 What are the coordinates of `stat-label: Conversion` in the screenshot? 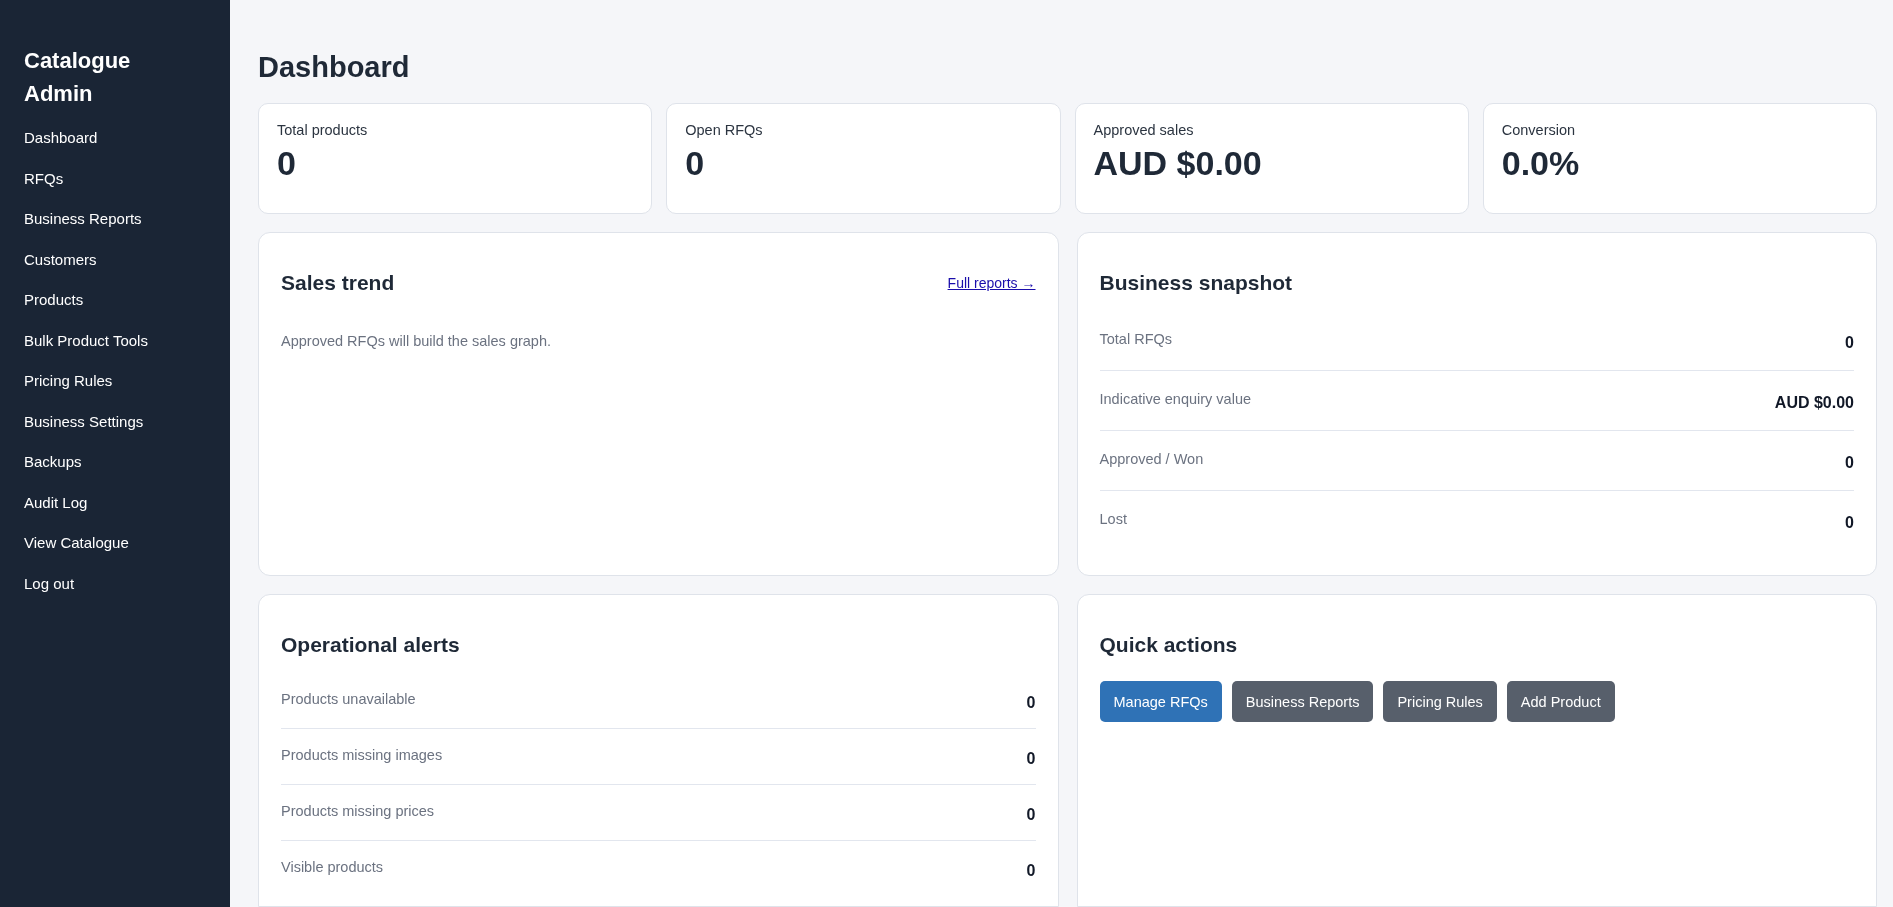 It's located at (1538, 130).